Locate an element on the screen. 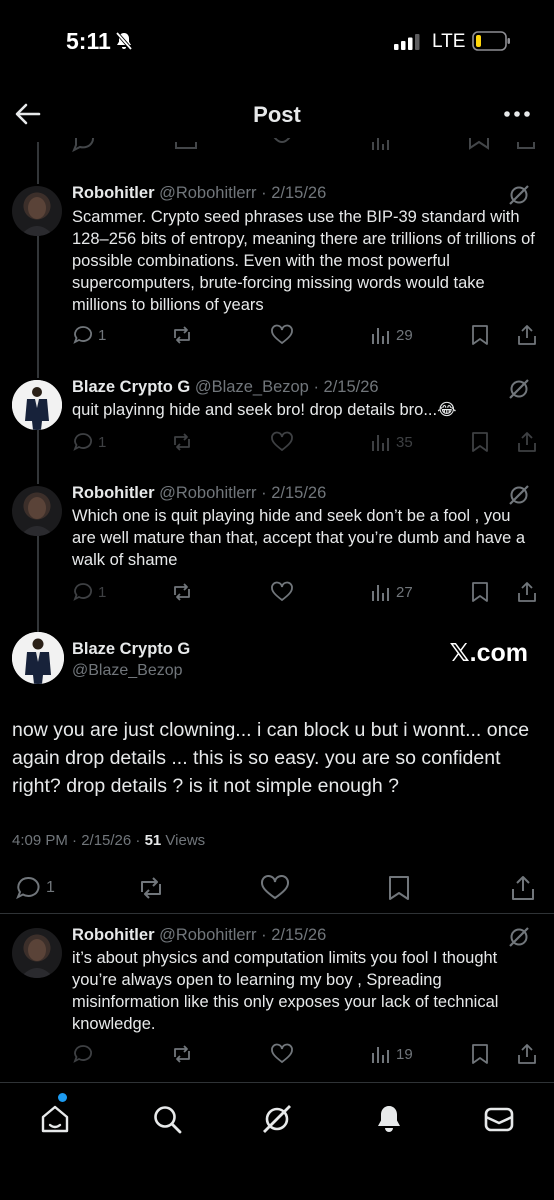 The width and height of the screenshot is (554, 1200). reply-button is located at coordinates (83, 1054).